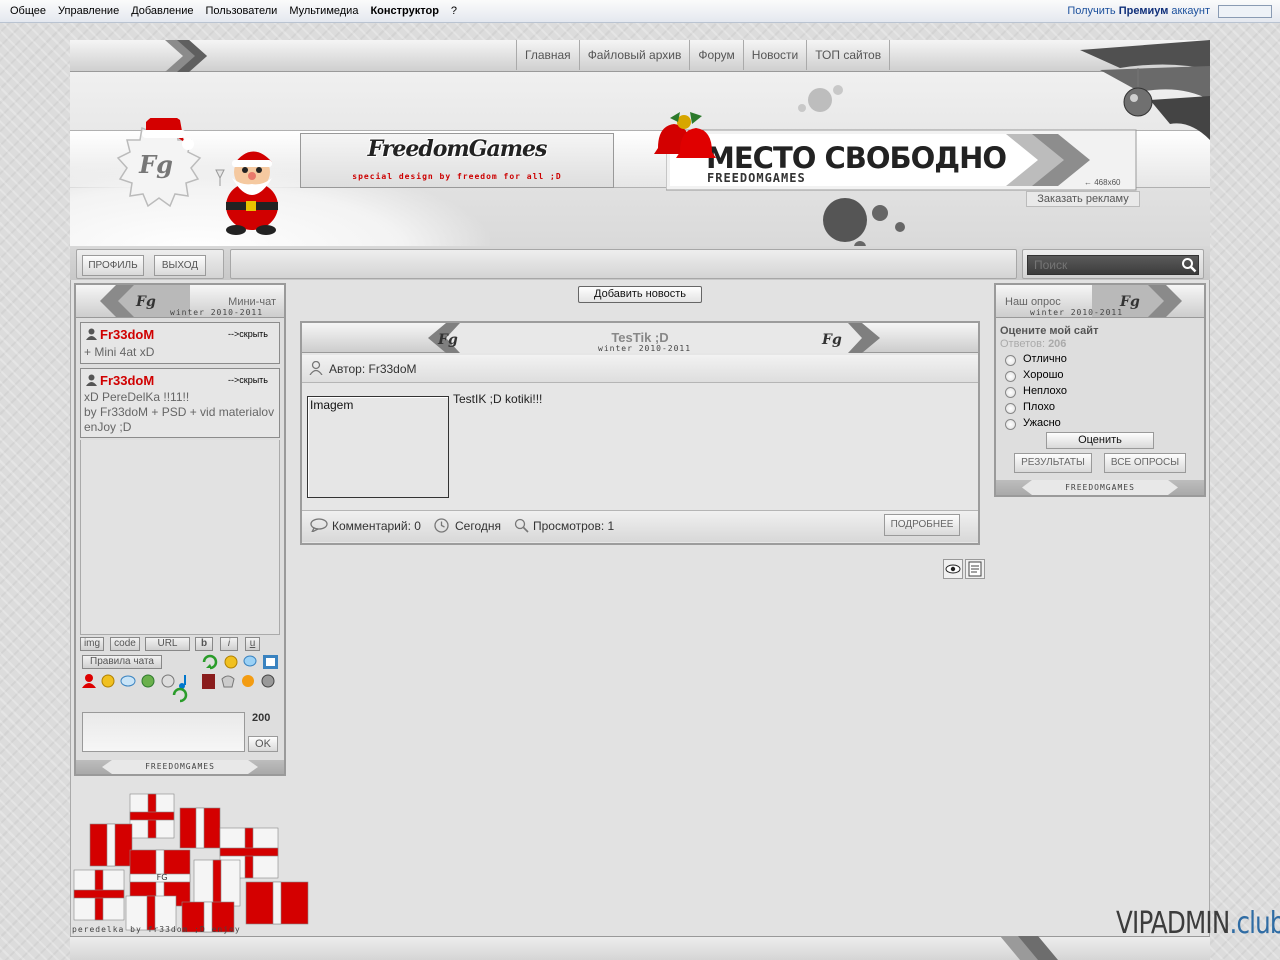 The width and height of the screenshot is (1280, 960). Describe the element at coordinates (28, 11) in the screenshot. I see `admin-menu-general: Общее` at that location.